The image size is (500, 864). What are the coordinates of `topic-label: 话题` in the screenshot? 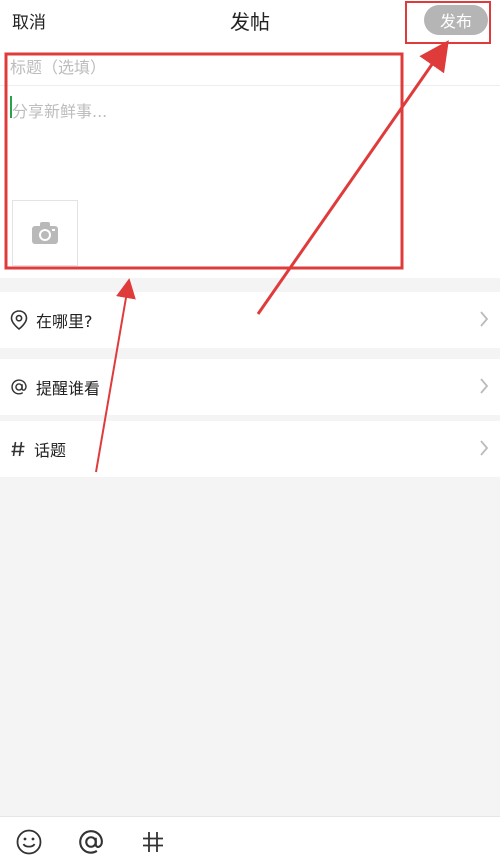 It's located at (50, 450).